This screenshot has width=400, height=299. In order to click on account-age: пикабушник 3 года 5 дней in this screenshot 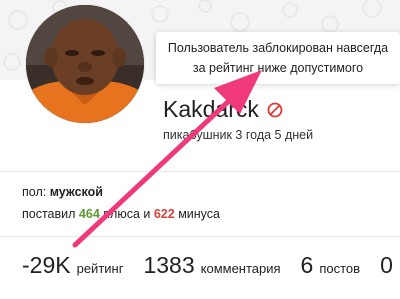, I will do `click(238, 135)`.